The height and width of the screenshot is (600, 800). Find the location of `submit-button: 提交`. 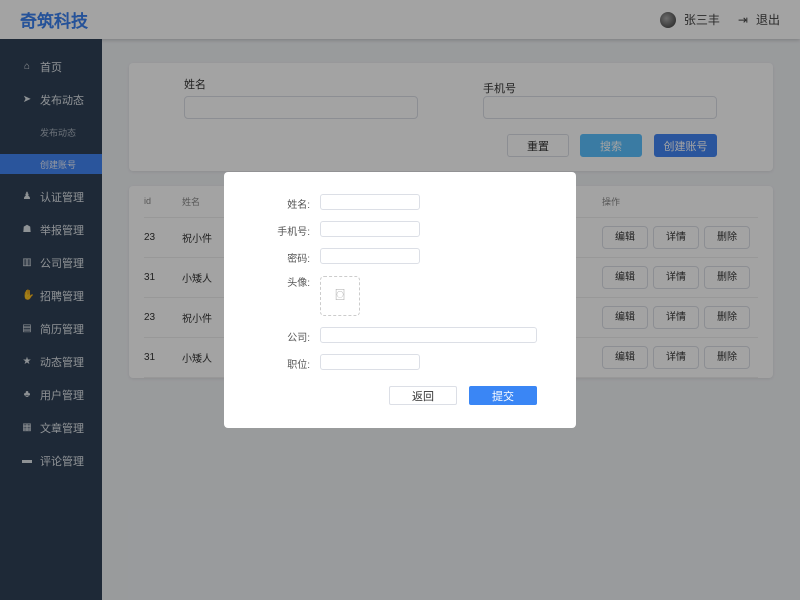

submit-button: 提交 is located at coordinates (503, 395).